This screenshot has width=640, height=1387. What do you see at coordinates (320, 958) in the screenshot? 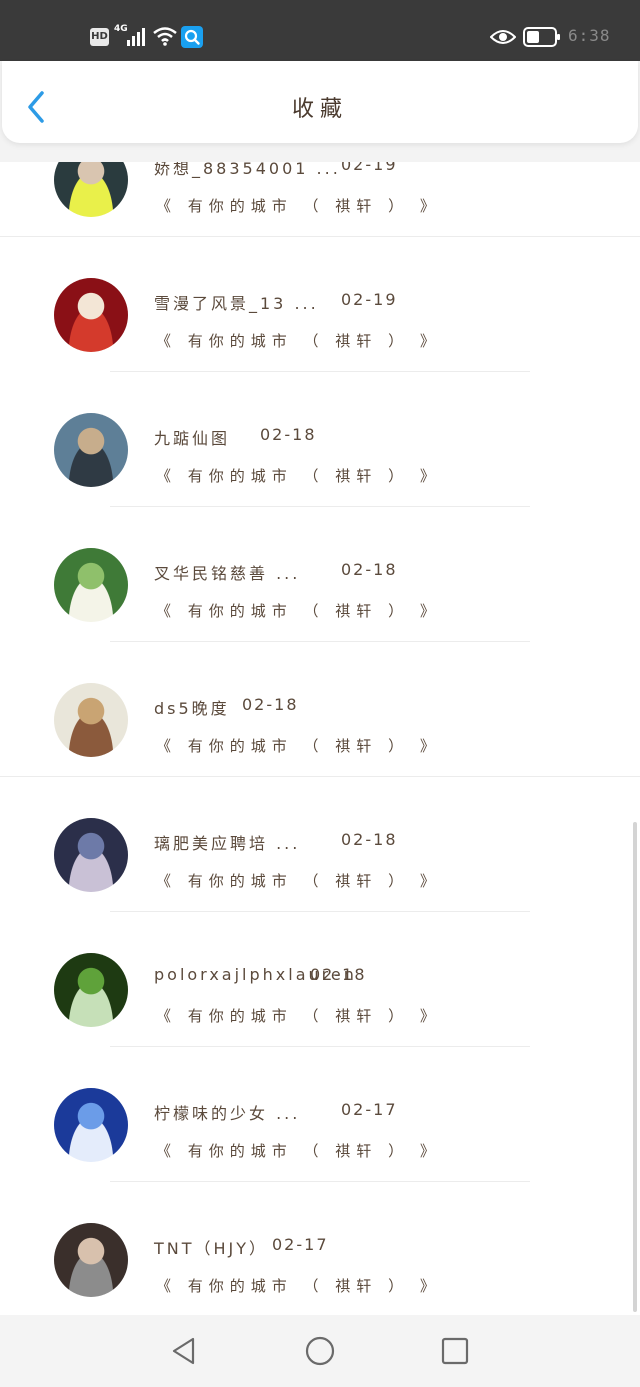
I see `list-item: polorxajlphxlauren 02-18 《 有你的城市 （ 祺轩 ） 》` at bounding box center [320, 958].